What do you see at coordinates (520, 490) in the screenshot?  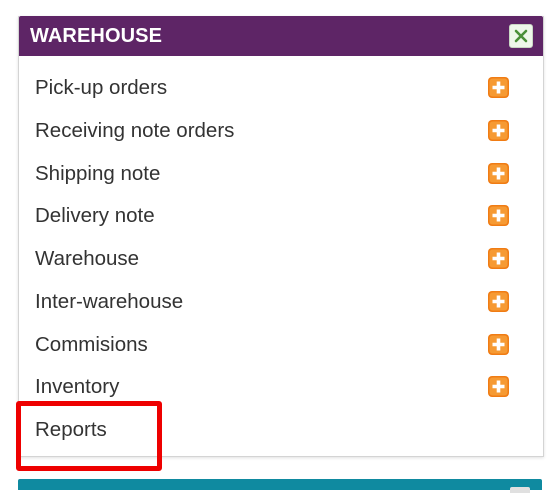 I see `next-panel-button` at bounding box center [520, 490].